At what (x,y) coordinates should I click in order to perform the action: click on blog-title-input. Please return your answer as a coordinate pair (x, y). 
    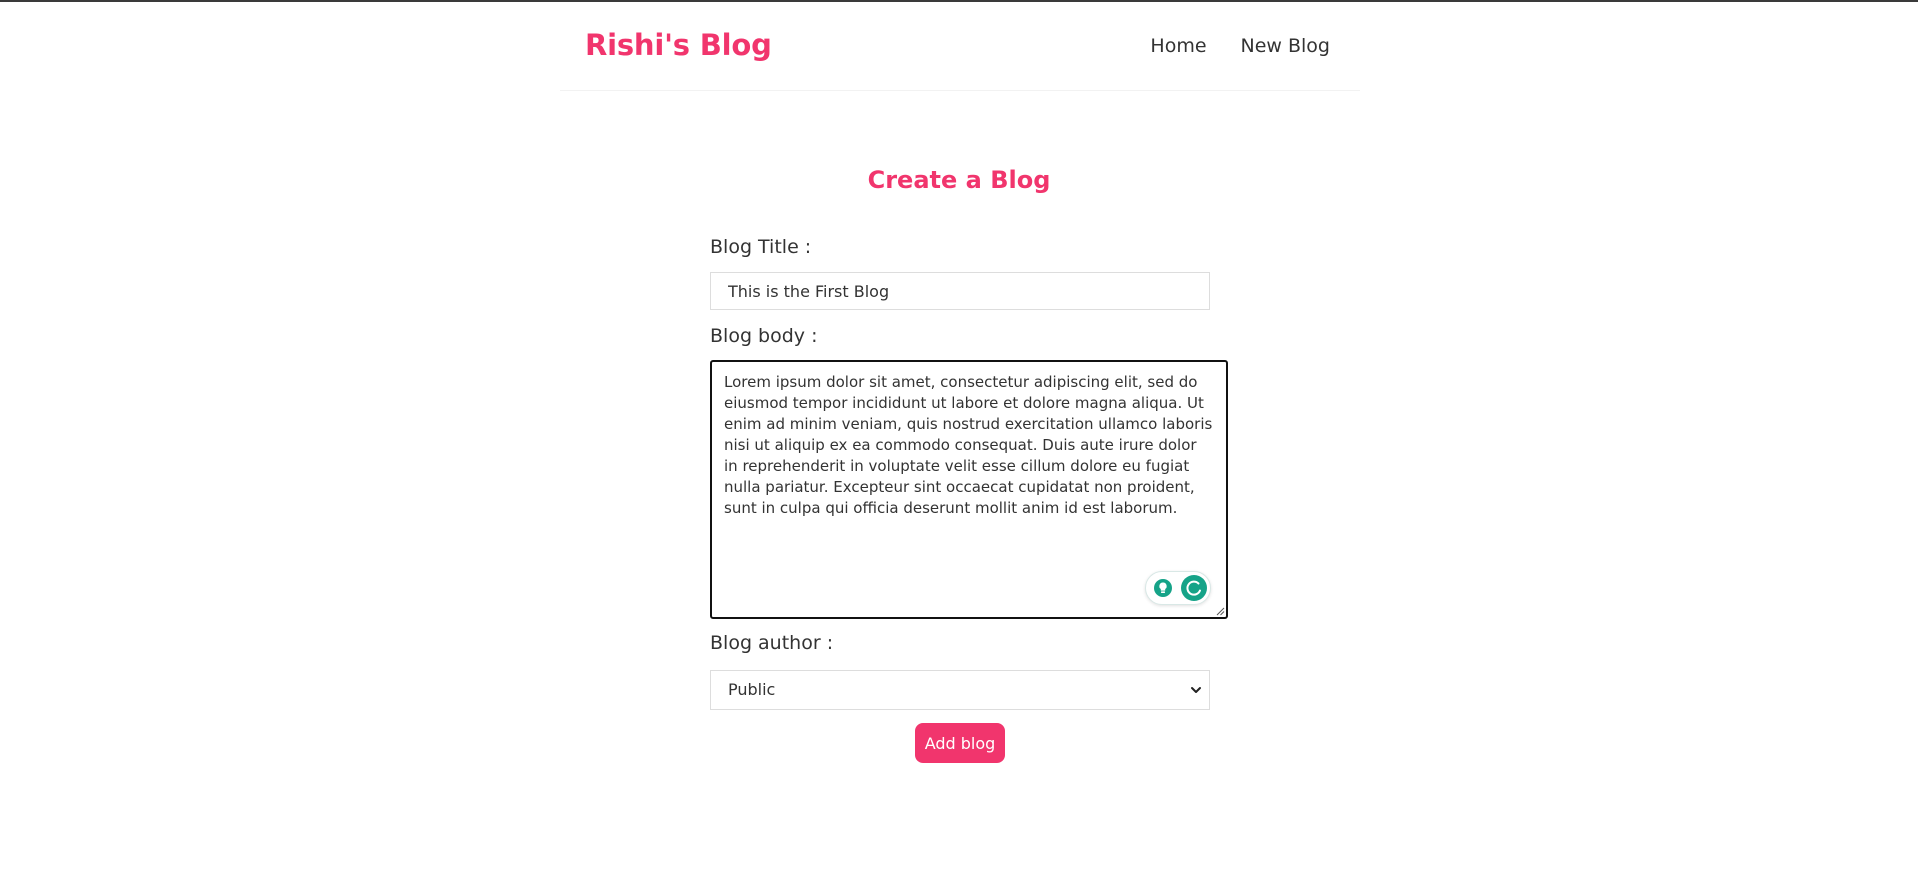
    Looking at the image, I should click on (960, 291).